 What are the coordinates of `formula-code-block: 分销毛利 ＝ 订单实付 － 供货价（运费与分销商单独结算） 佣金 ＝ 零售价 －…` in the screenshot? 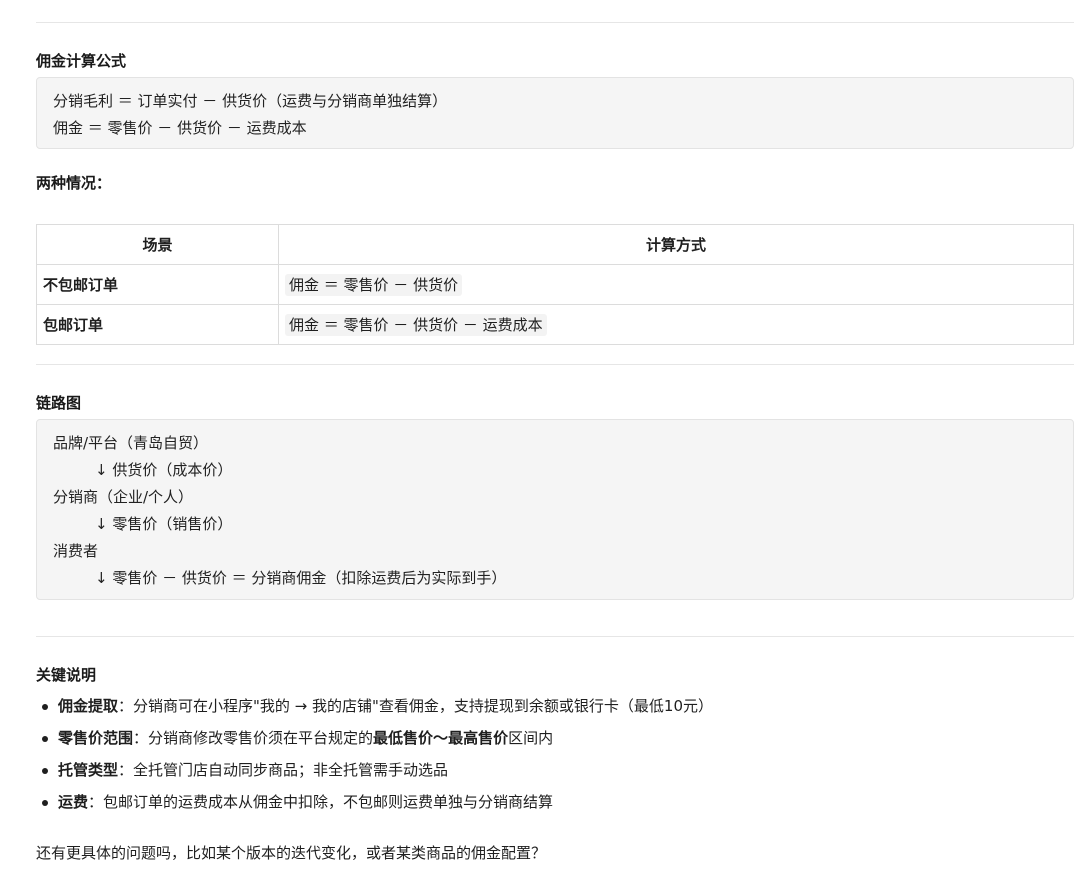 It's located at (555, 113).